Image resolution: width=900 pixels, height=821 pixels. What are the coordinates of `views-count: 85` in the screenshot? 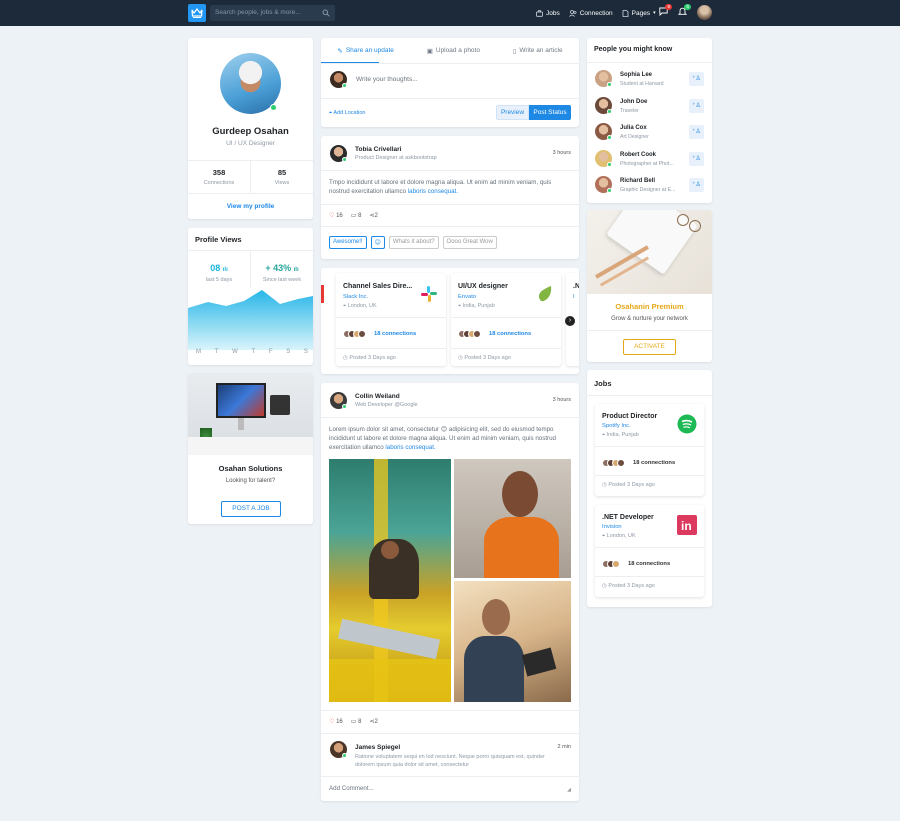 It's located at (282, 172).